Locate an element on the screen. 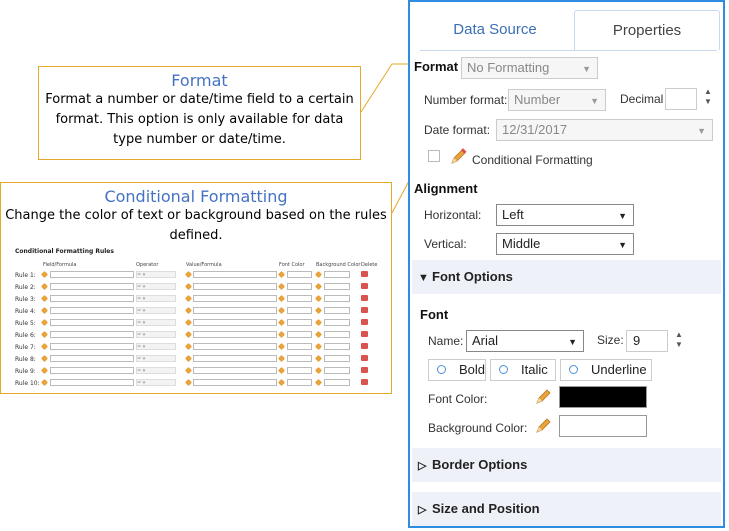  format-dropdown: No Formatting ▼ is located at coordinates (529, 68).